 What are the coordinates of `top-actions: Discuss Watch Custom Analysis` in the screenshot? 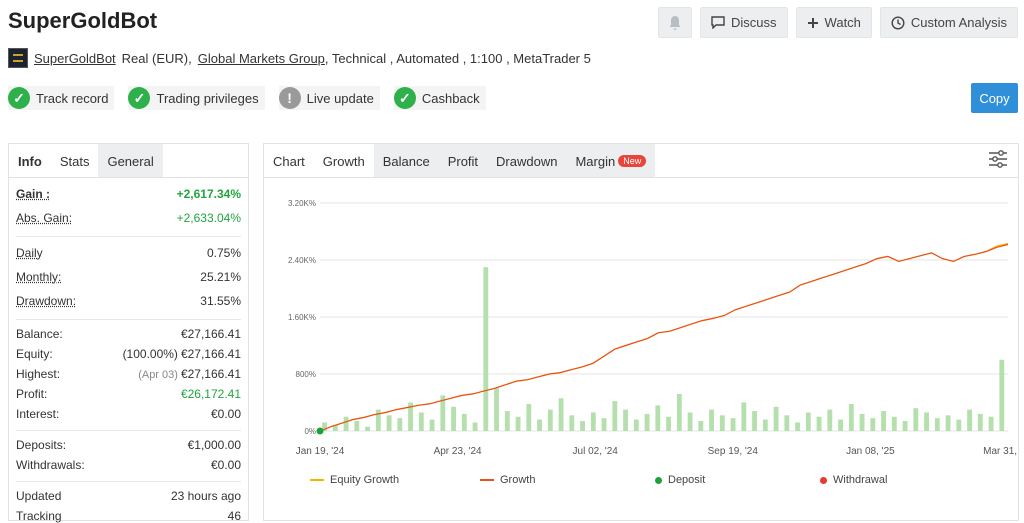 It's located at (838, 22).